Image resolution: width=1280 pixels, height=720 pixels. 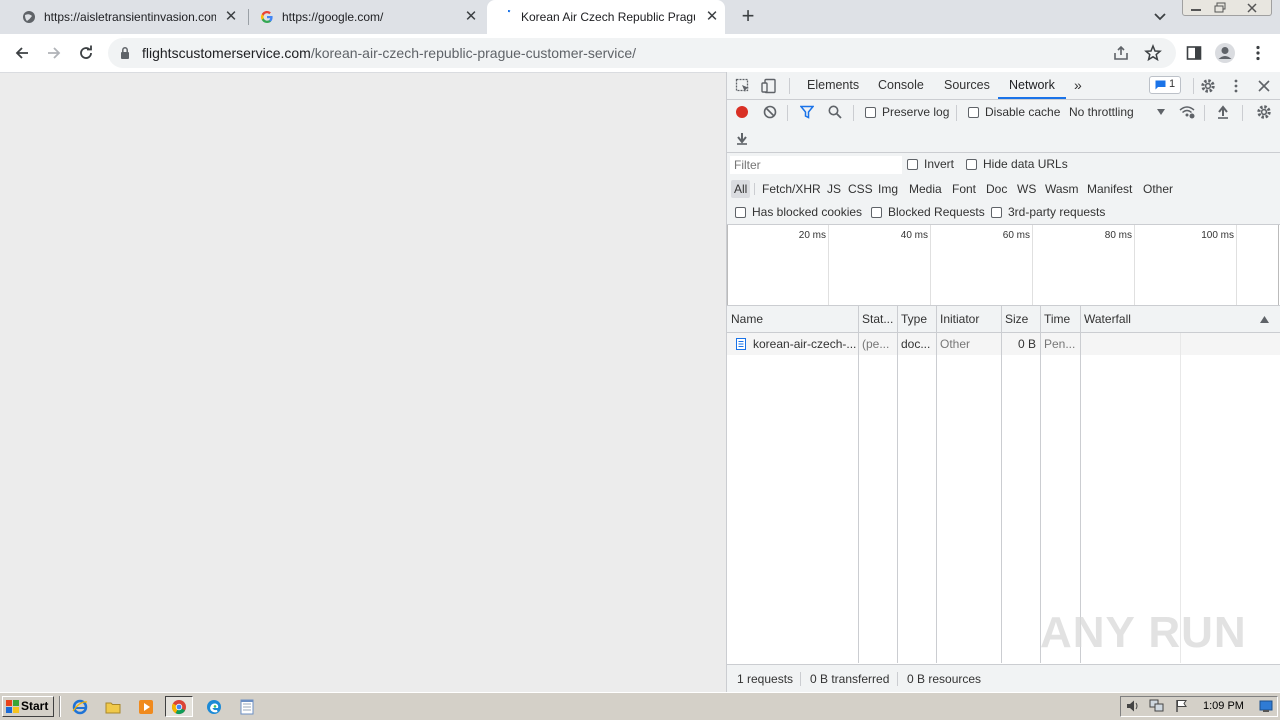 I want to click on filter-type-other: Other, so click(x=1158, y=189).